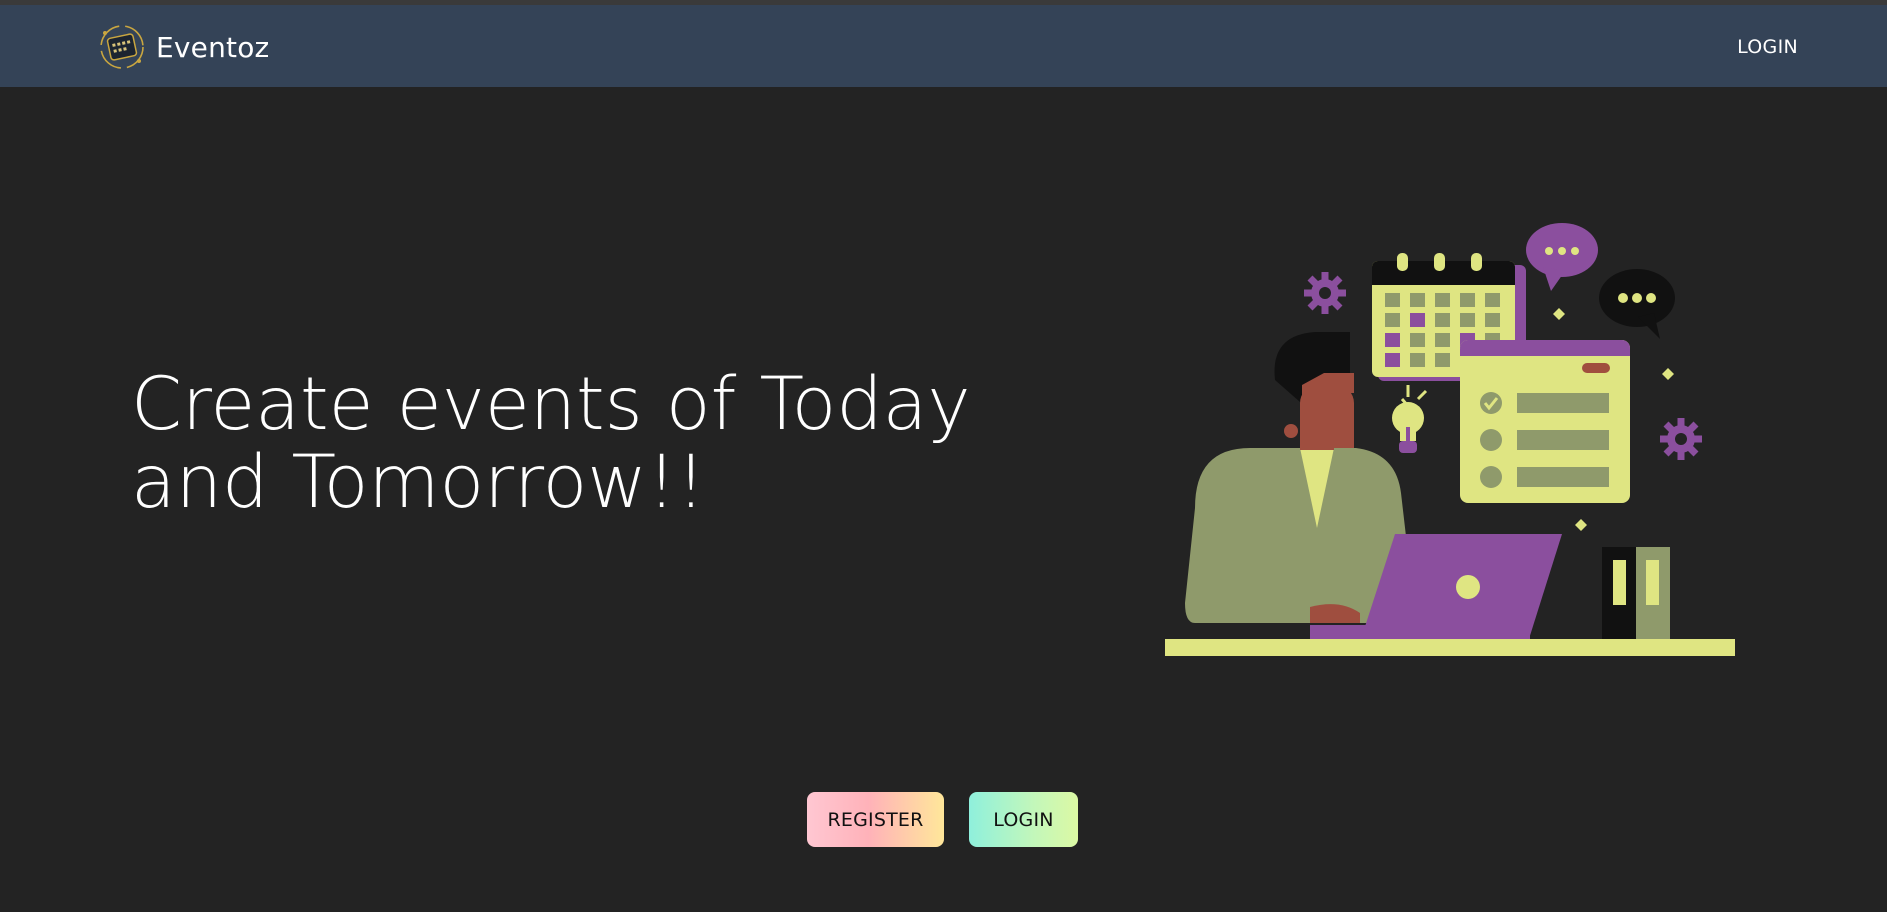 This screenshot has height=912, width=1887. Describe the element at coordinates (1767, 47) in the screenshot. I see `nav-login-link: LOGIN` at that location.